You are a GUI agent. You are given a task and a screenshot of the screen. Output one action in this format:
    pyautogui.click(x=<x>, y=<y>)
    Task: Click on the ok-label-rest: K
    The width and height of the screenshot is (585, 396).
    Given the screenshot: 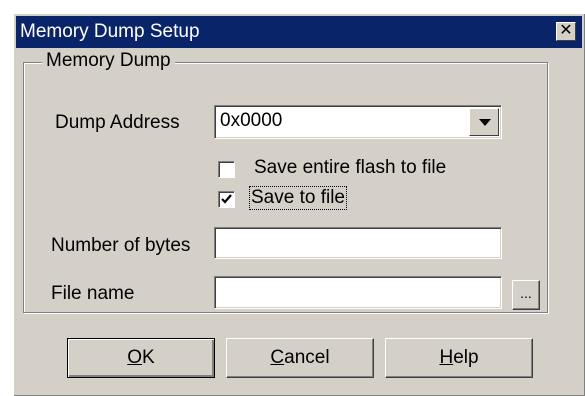 What is the action you would take?
    pyautogui.click(x=148, y=357)
    